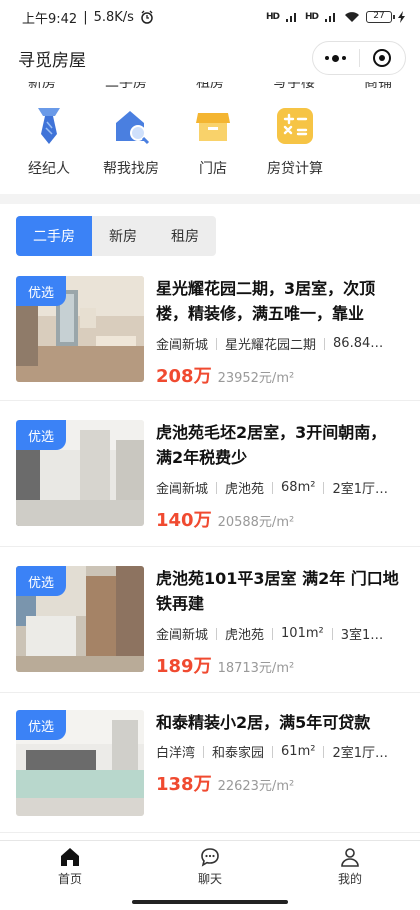  I want to click on price-row: 140万 20588元/m², so click(225, 519).